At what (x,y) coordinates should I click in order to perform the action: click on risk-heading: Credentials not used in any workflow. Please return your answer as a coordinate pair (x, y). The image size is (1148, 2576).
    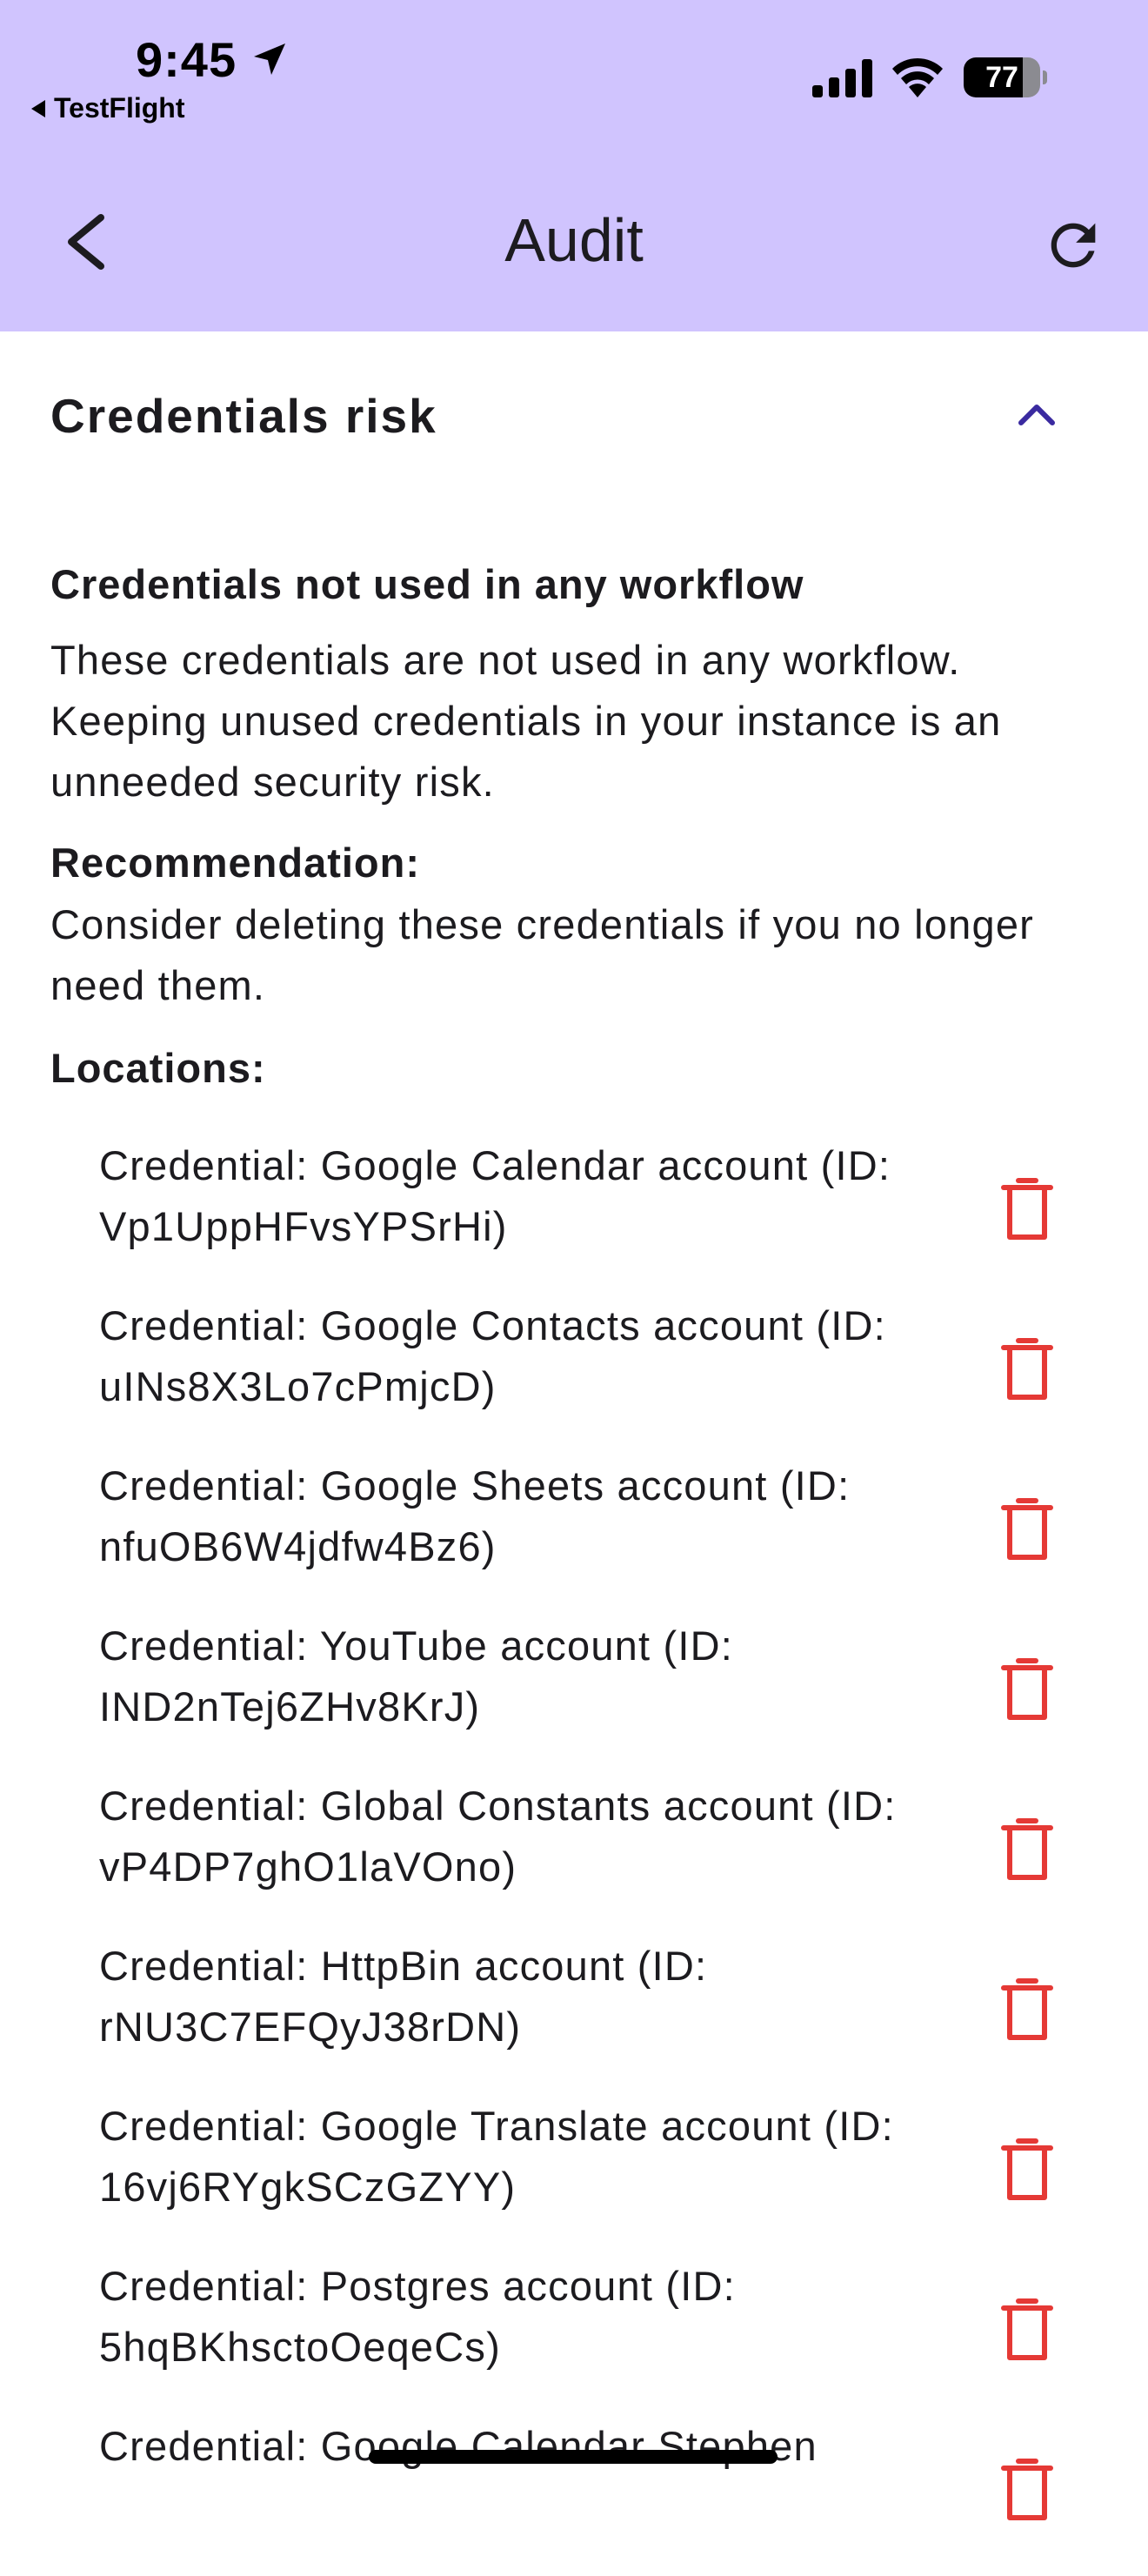
    Looking at the image, I should click on (427, 584).